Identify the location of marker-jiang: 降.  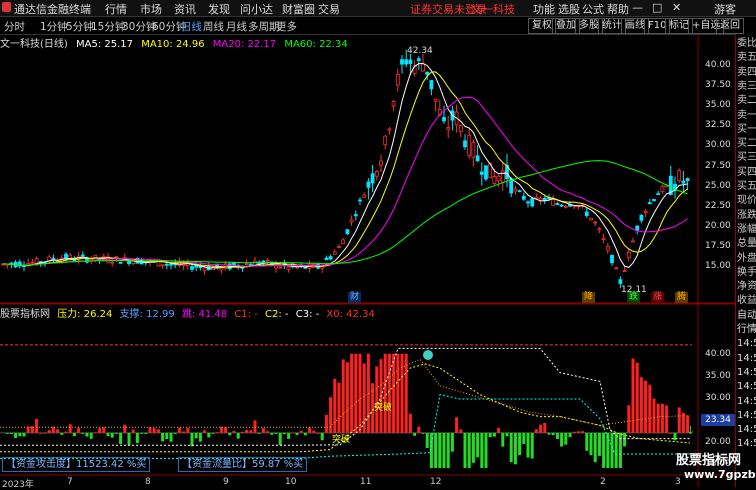
(589, 297).